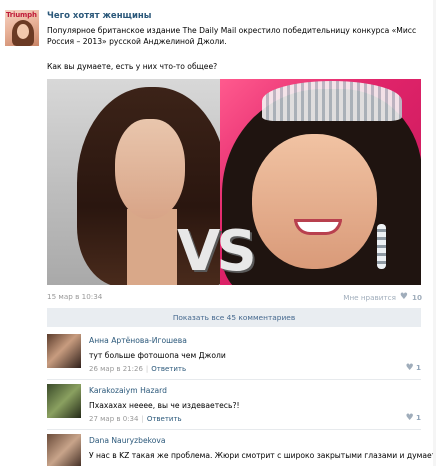  Describe the element at coordinates (128, 390) in the screenshot. I see `comment-author-link: Karakozaiym Hazard` at that location.